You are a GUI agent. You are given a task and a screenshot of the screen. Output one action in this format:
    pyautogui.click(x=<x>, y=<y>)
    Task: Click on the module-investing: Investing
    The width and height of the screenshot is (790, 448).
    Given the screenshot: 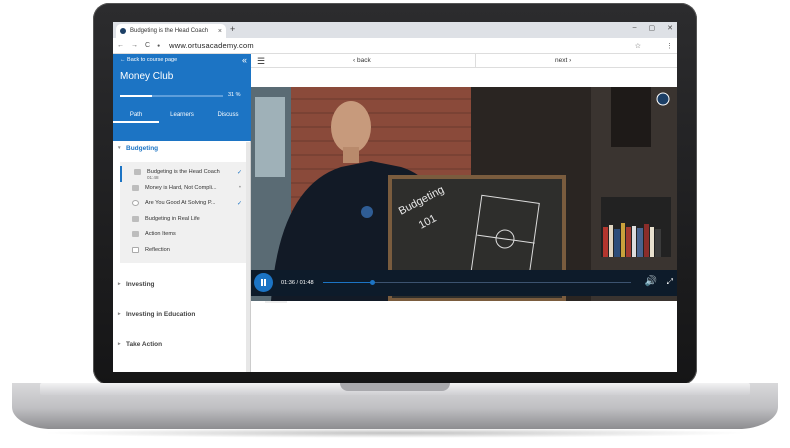 What is the action you would take?
    pyautogui.click(x=179, y=282)
    